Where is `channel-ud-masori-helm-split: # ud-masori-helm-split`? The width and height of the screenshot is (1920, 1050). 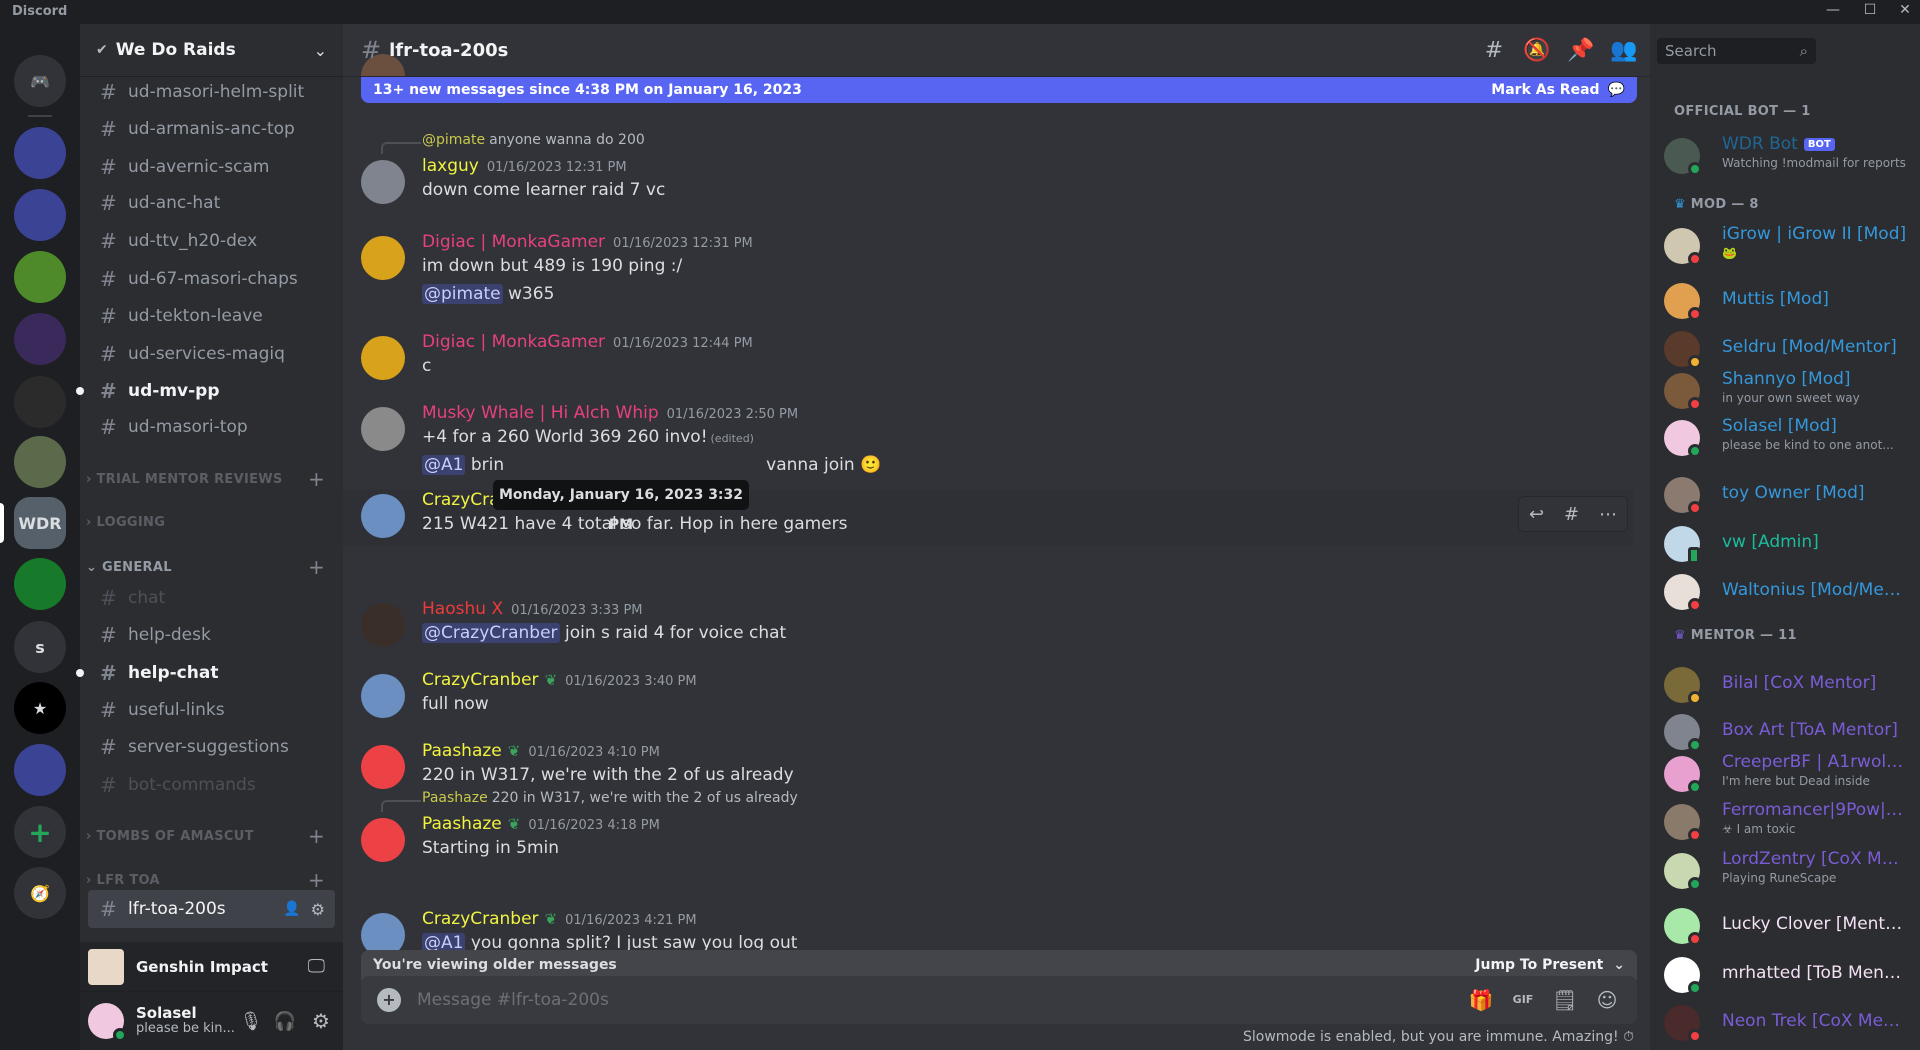
channel-ud-masori-helm-split: # ud-masori-helm-split is located at coordinates (211, 92).